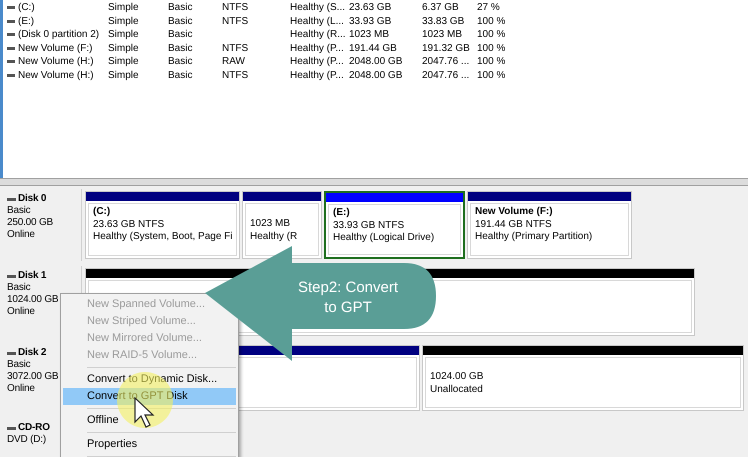 The height and width of the screenshot is (457, 748). I want to click on table-cell: 33.83 GB, so click(443, 21).